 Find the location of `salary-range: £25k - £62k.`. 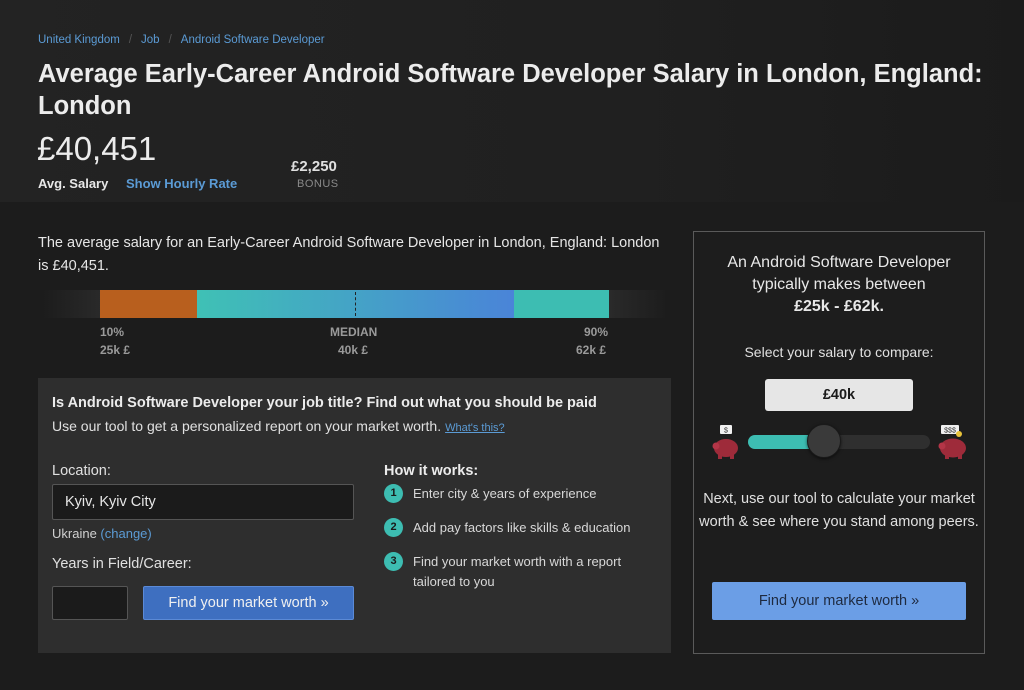

salary-range: £25k - £62k. is located at coordinates (839, 306).